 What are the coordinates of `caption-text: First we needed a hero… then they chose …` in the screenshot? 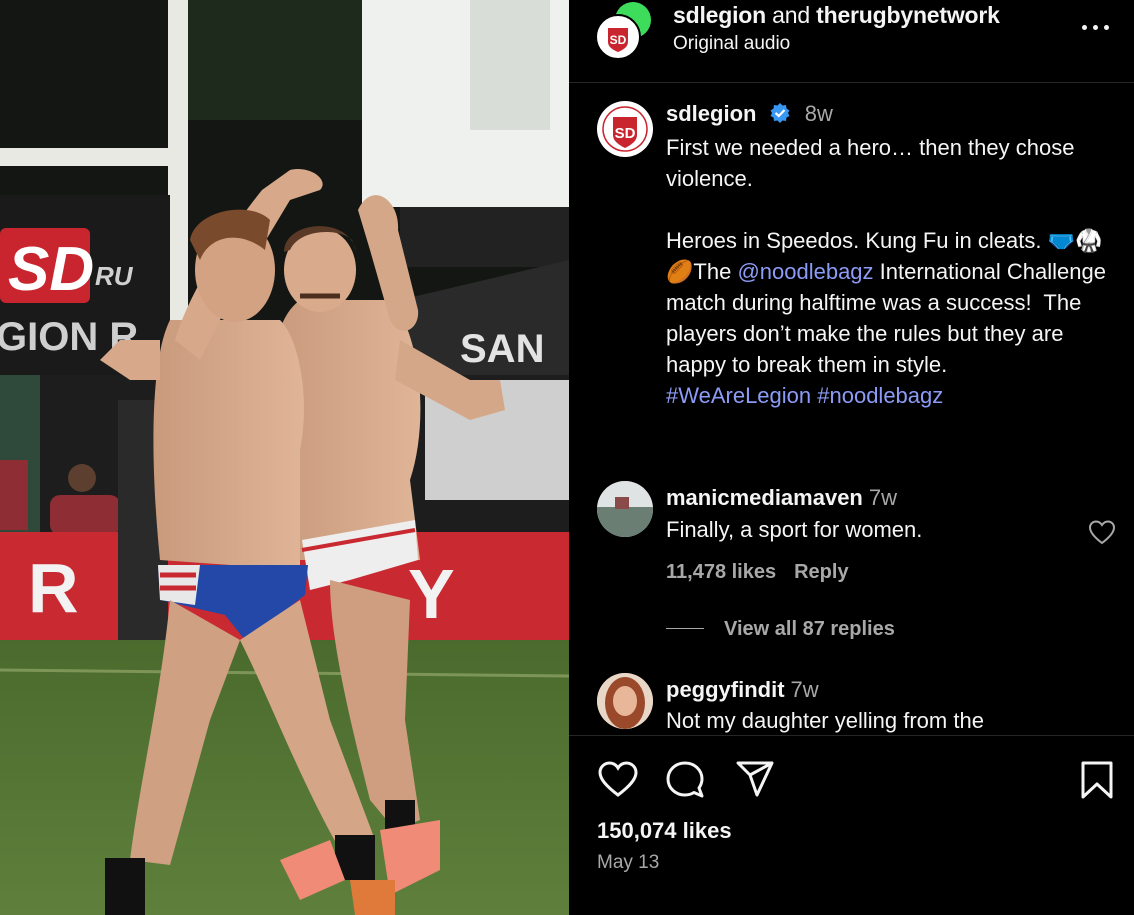 It's located at (889, 271).